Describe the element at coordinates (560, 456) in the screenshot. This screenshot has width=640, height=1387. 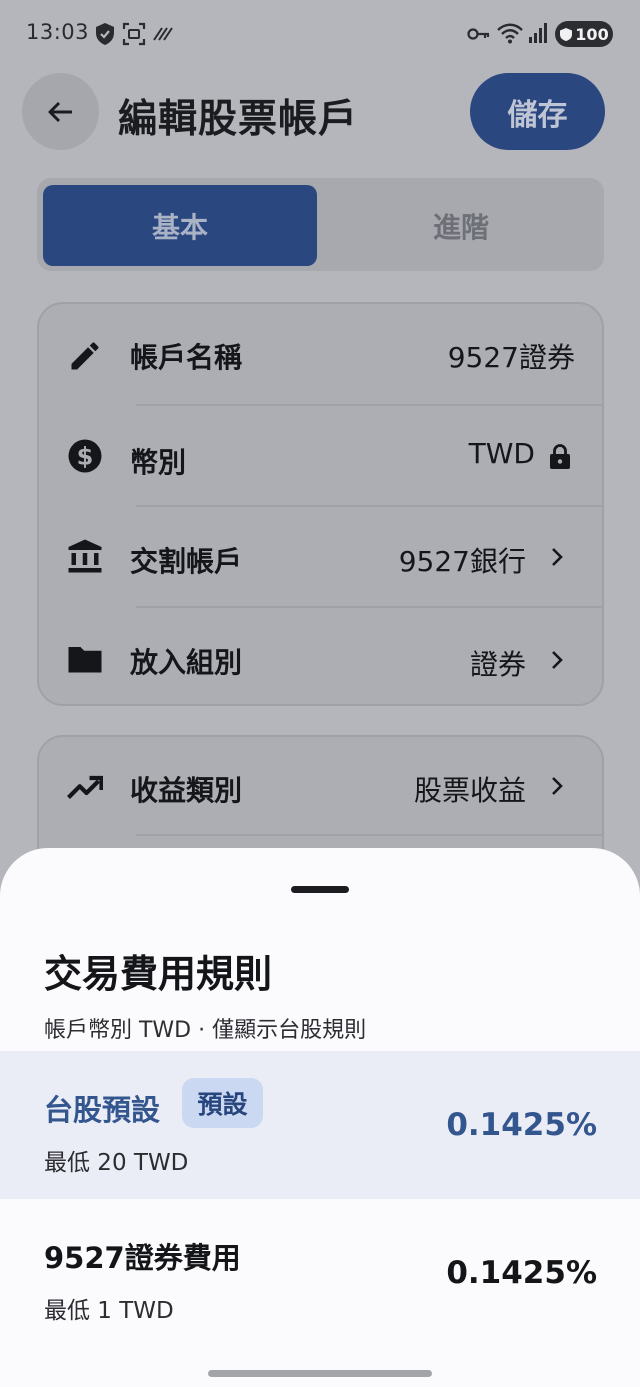
I see `lock-icon` at that location.